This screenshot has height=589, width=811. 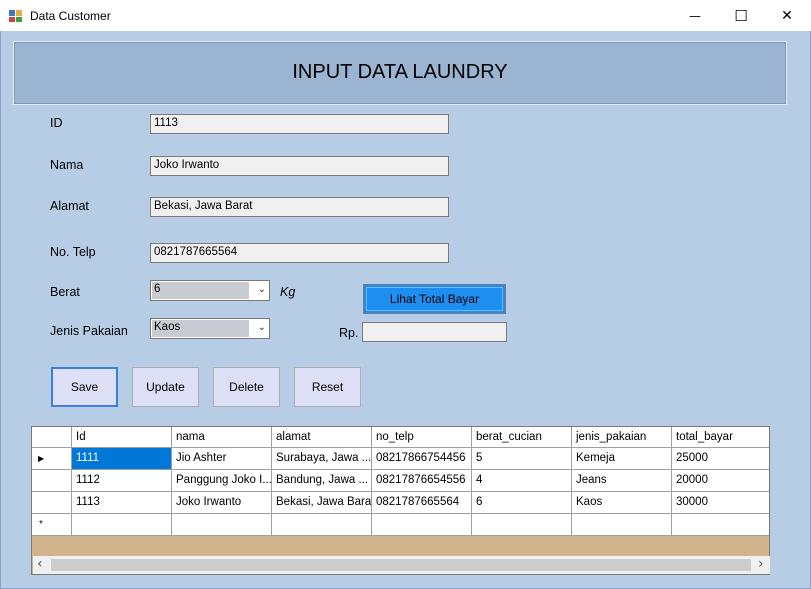 What do you see at coordinates (84, 387) in the screenshot?
I see `save-button: Save` at bounding box center [84, 387].